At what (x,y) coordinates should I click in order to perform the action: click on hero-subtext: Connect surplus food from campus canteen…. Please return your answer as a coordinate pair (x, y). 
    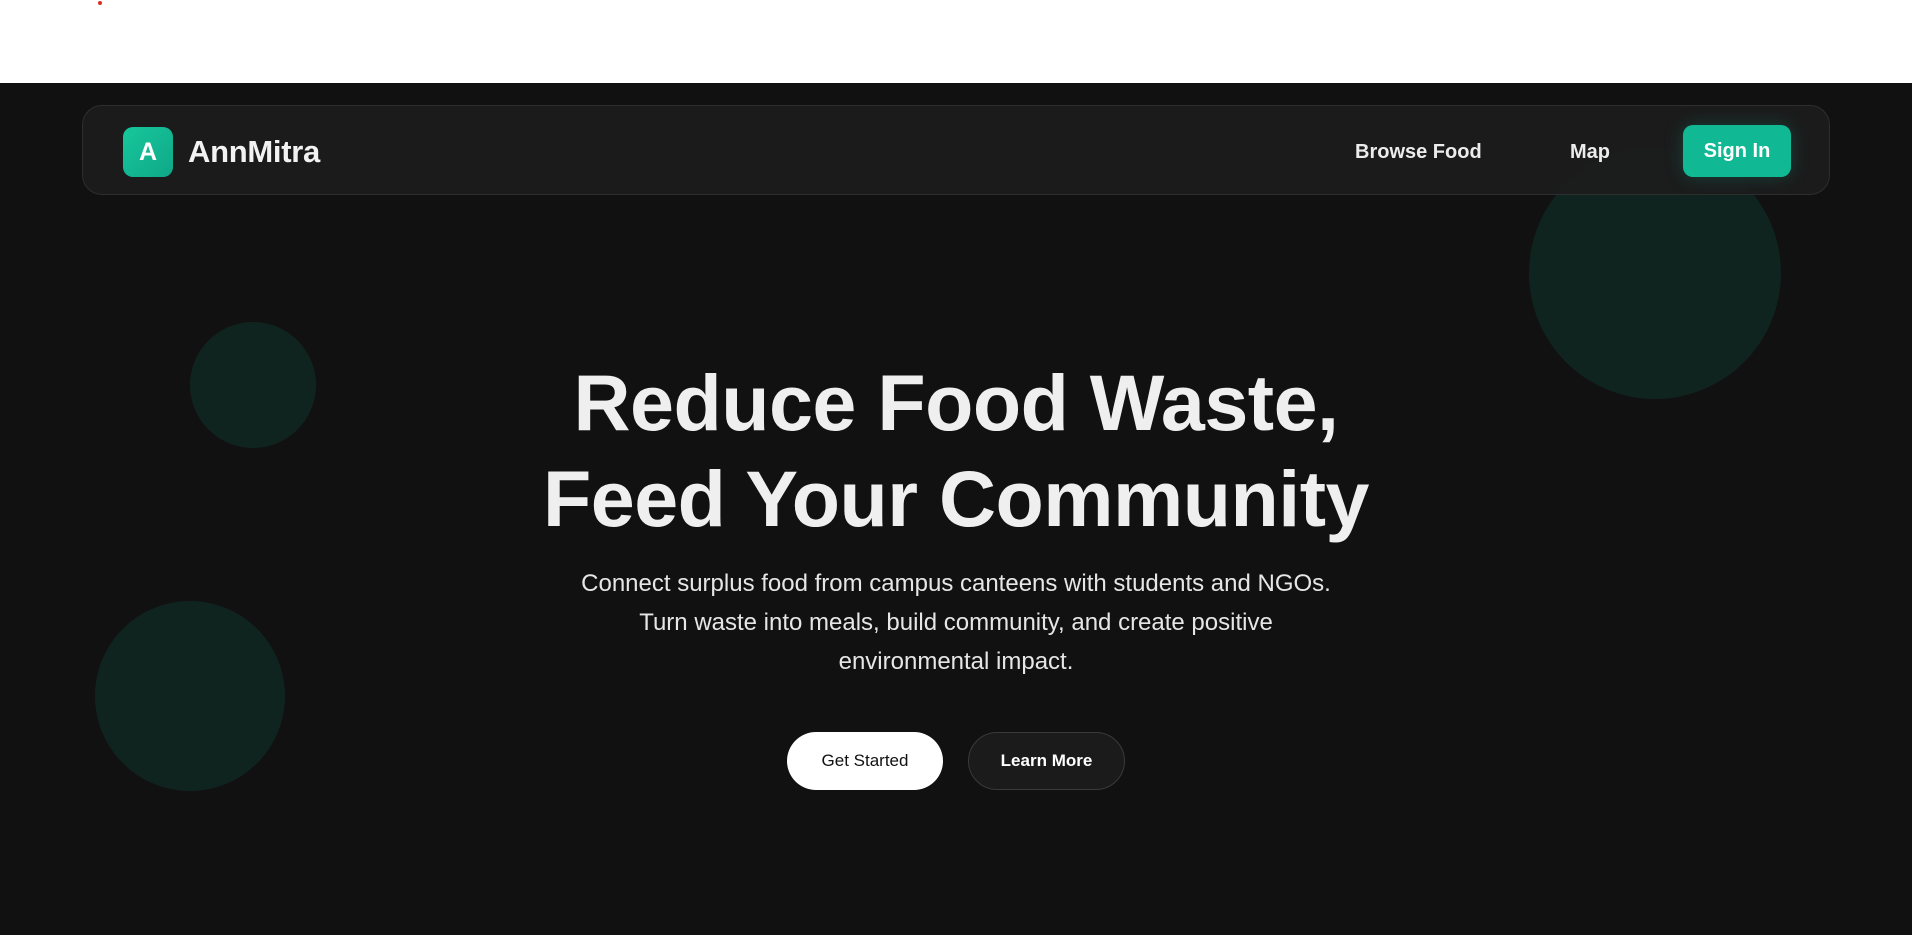
    Looking at the image, I should click on (956, 622).